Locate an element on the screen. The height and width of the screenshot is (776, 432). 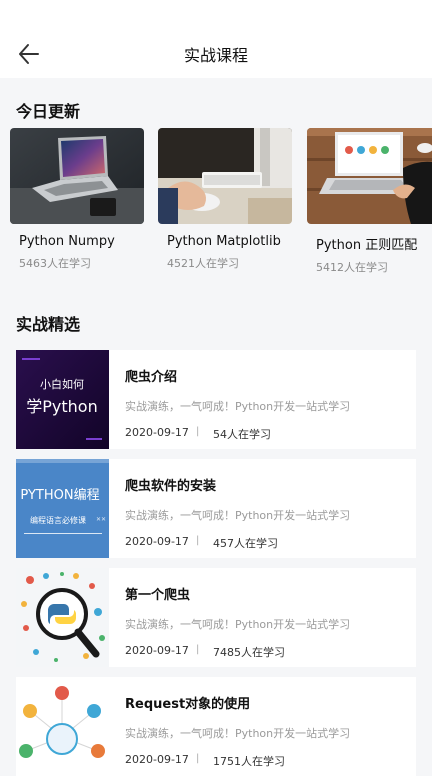
today-section-title: 今日更新 is located at coordinates (48, 111).